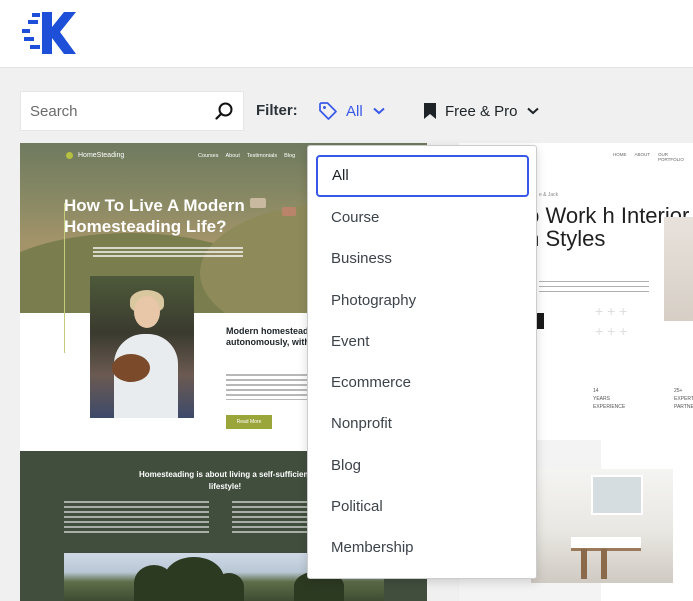 The image size is (693, 601). I want to click on brand-logo-icon, so click(49, 33).